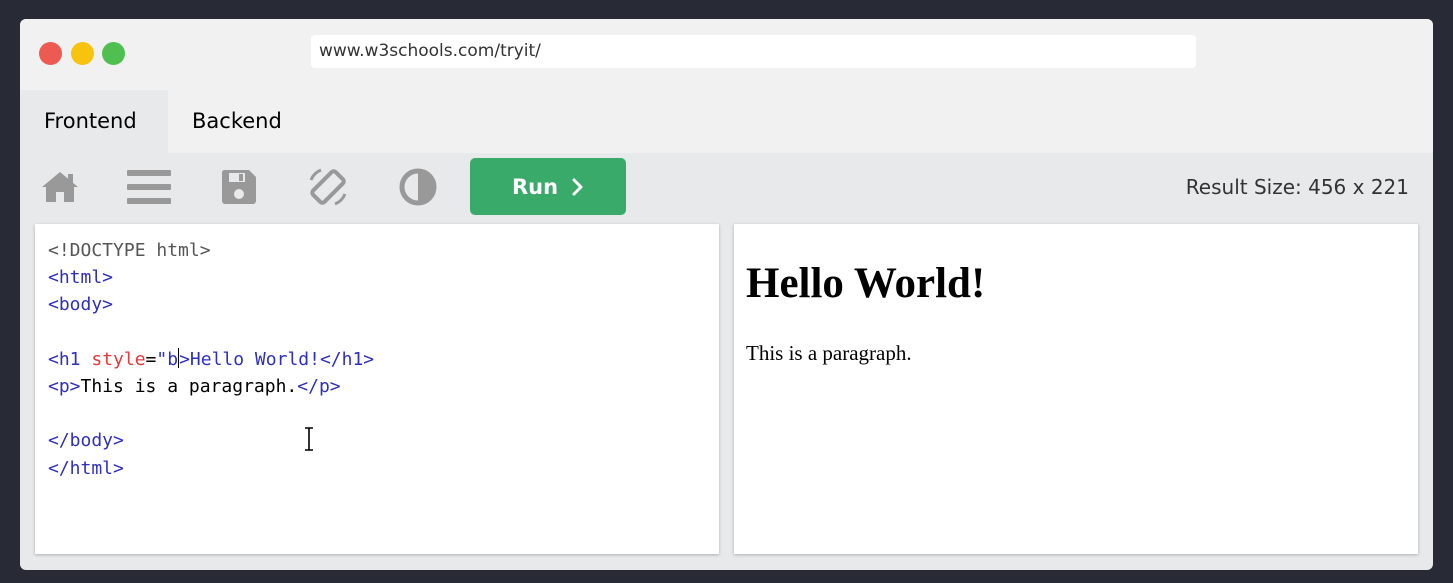 Image resolution: width=1453 pixels, height=583 pixels. I want to click on maximize-window-button, so click(113, 53).